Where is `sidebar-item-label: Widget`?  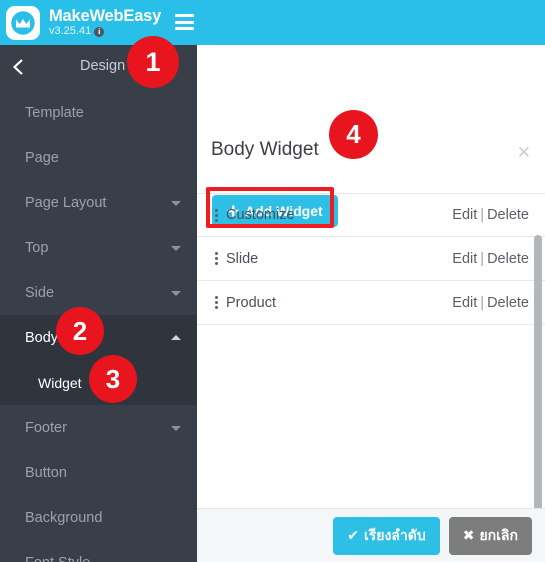
sidebar-item-label: Widget is located at coordinates (60, 382).